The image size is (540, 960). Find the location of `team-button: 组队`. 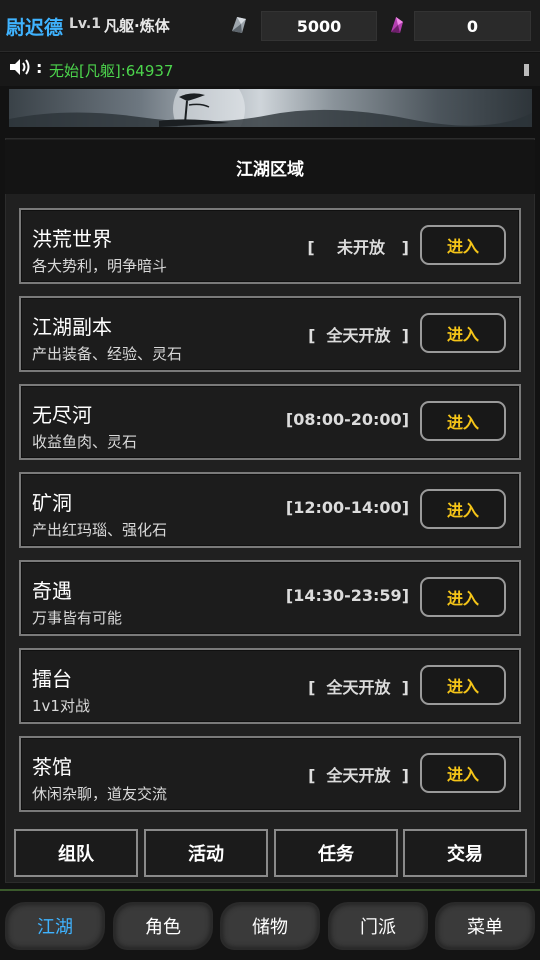

team-button: 组队 is located at coordinates (76, 853).